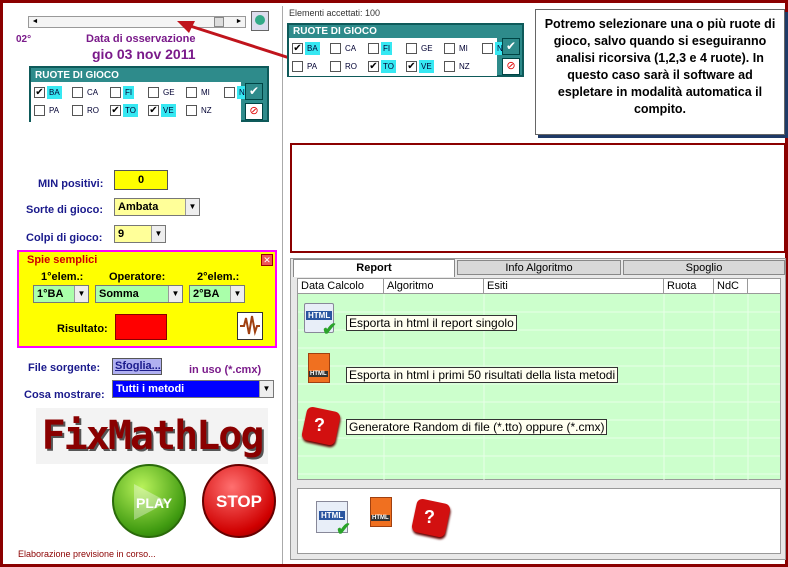 This screenshot has width=788, height=567. What do you see at coordinates (411, 66) in the screenshot?
I see `wheel-right-checkbox-ve: ✔` at bounding box center [411, 66].